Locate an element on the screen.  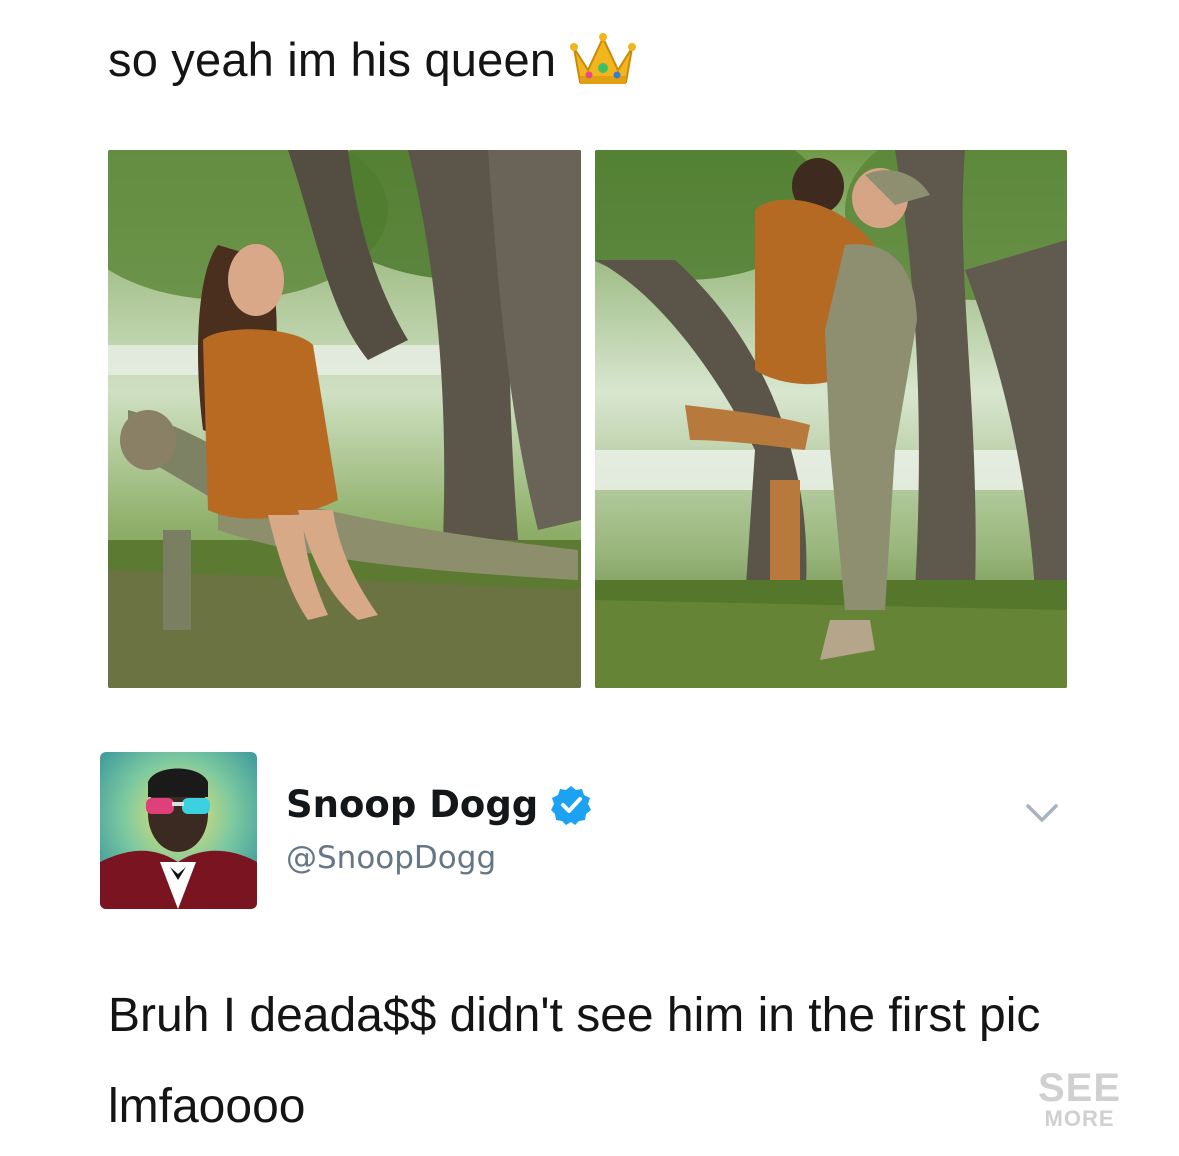
profile-picture-image is located at coordinates (178, 830).